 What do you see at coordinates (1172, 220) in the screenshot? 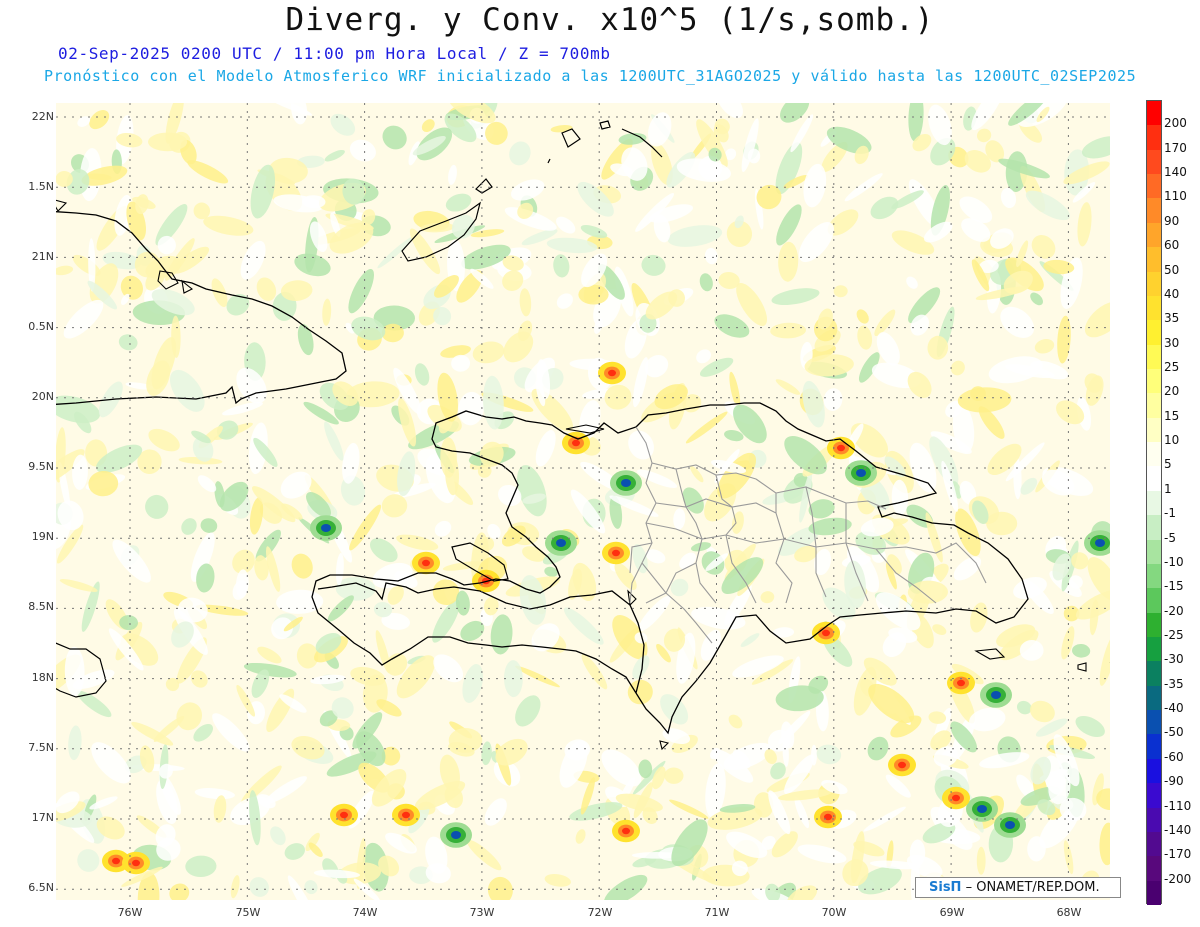
I see `colorbar-label: 90` at bounding box center [1172, 220].